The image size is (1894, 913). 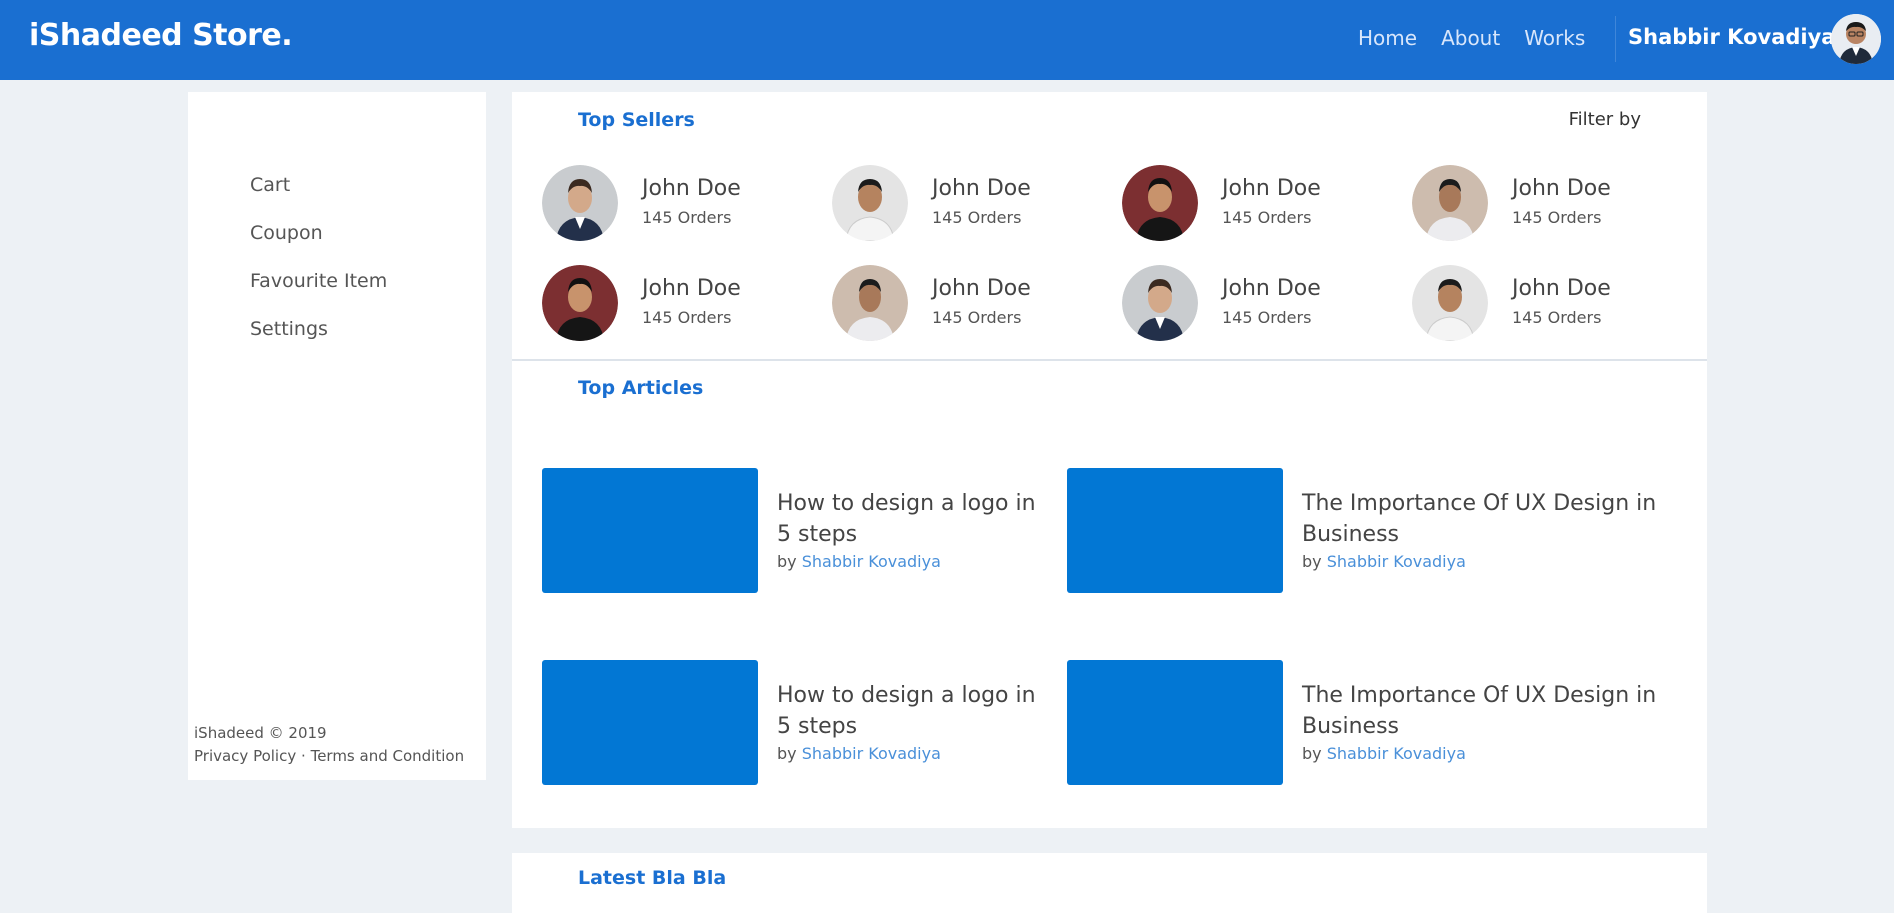 I want to click on top-articles-title: Top Articles, so click(x=641, y=388).